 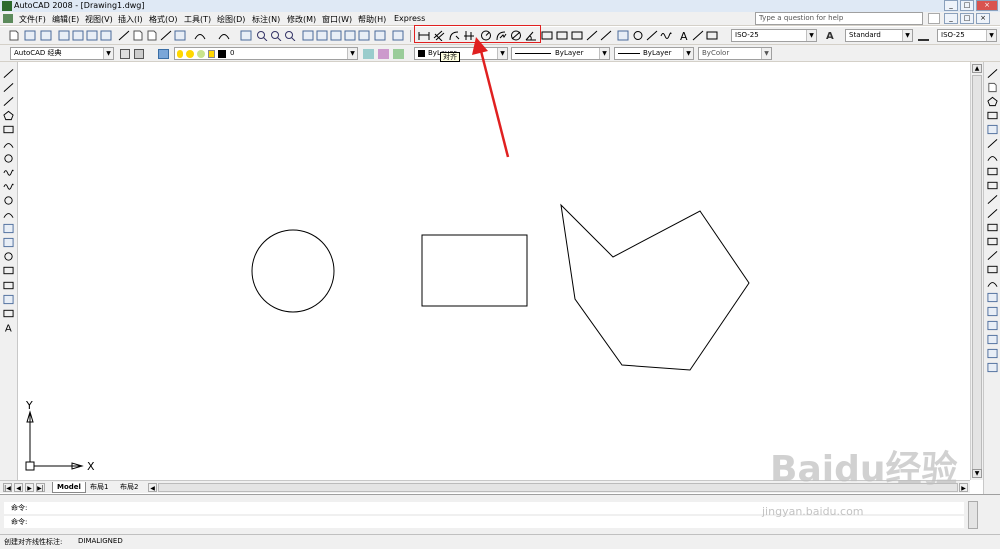 What do you see at coordinates (130, 19) in the screenshot?
I see `menu-insert: 插入(I)` at bounding box center [130, 19].